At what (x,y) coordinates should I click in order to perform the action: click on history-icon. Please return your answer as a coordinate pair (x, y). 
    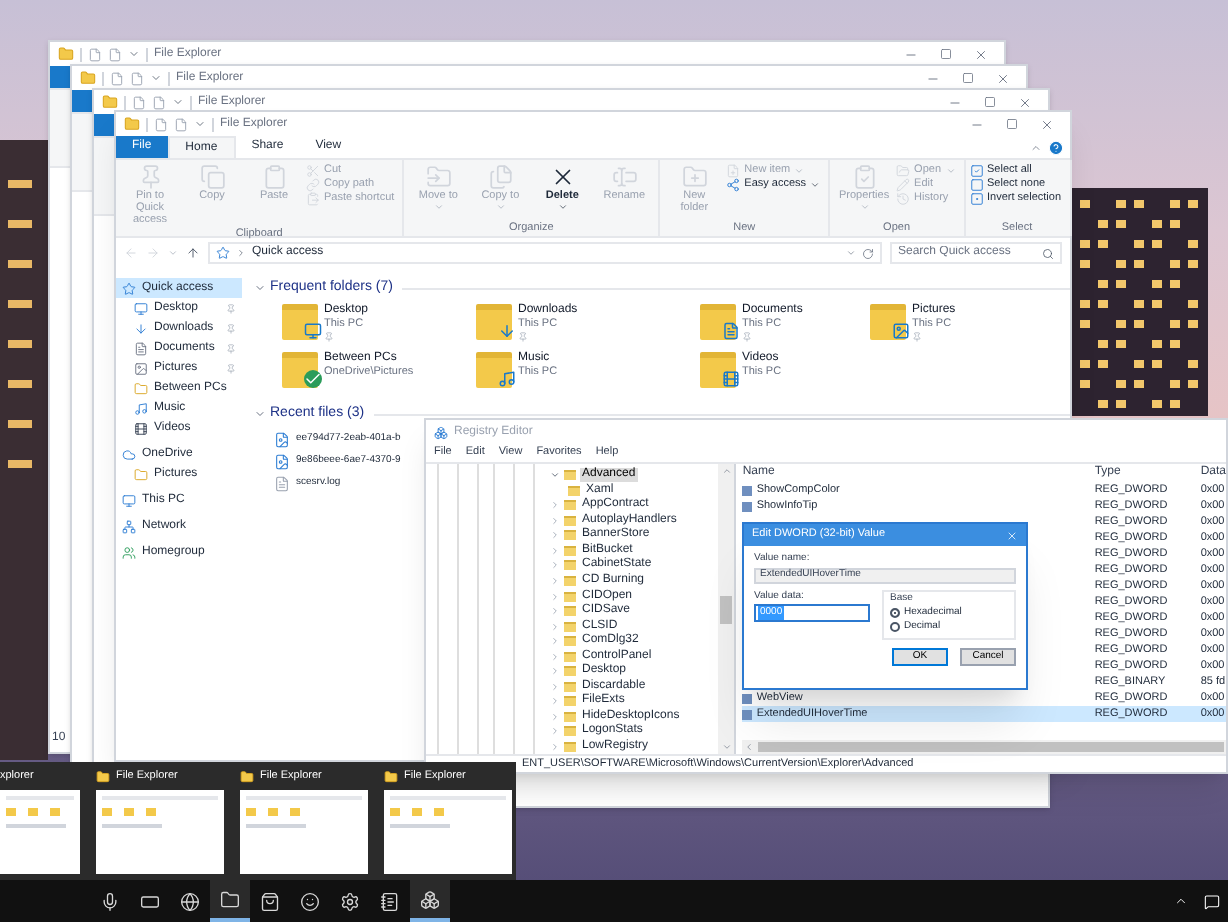
    Looking at the image, I should click on (903, 199).